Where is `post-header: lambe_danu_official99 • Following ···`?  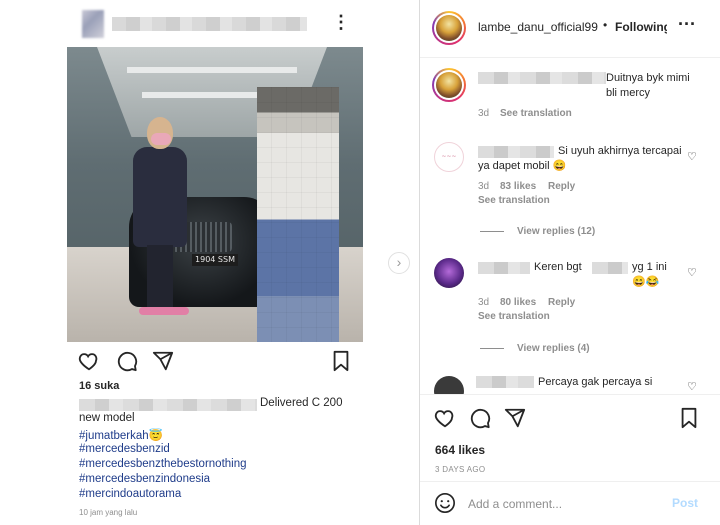
post-header: lambe_danu_official99 • Following ··· is located at coordinates (570, 29).